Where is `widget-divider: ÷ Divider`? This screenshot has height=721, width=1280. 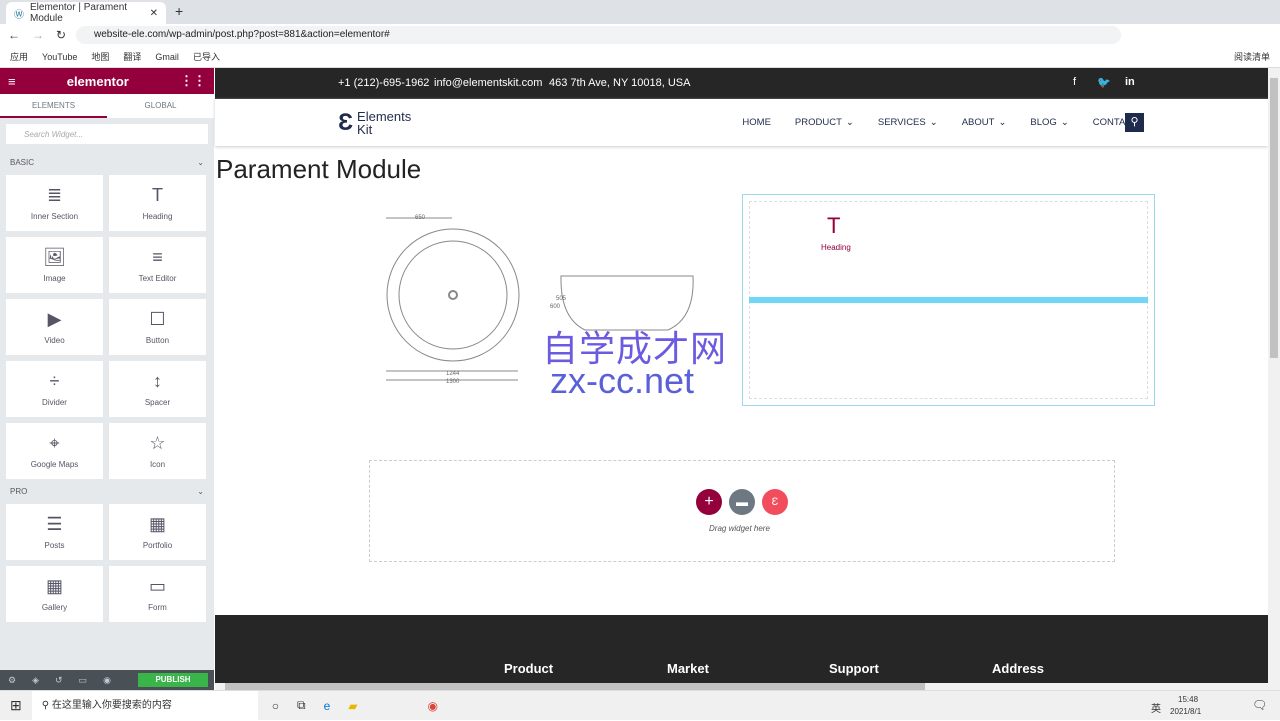 widget-divider: ÷ Divider is located at coordinates (54, 389).